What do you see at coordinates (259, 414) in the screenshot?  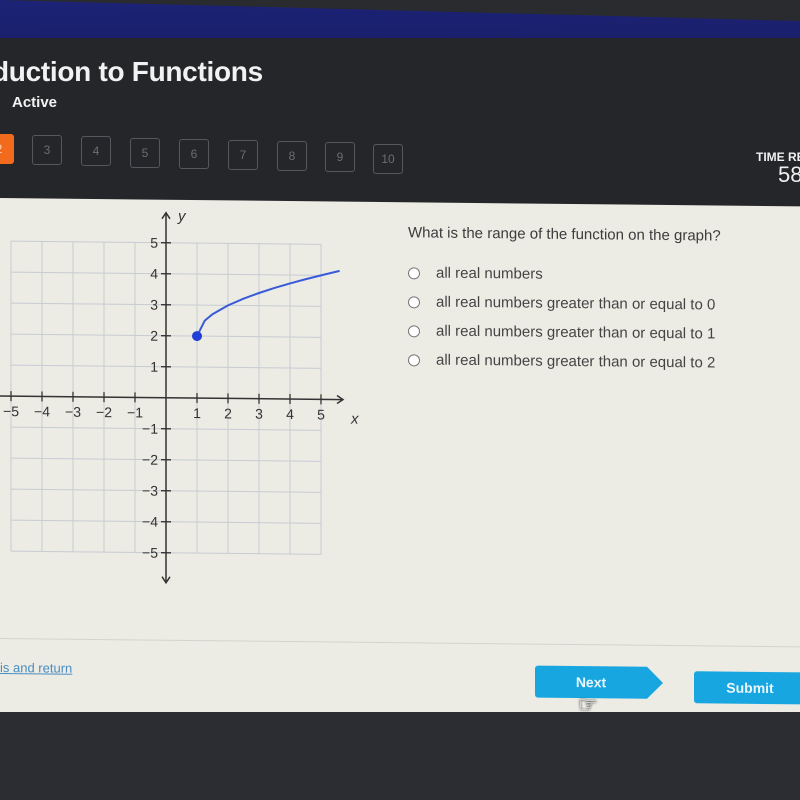 I see `x-tick-label: 3` at bounding box center [259, 414].